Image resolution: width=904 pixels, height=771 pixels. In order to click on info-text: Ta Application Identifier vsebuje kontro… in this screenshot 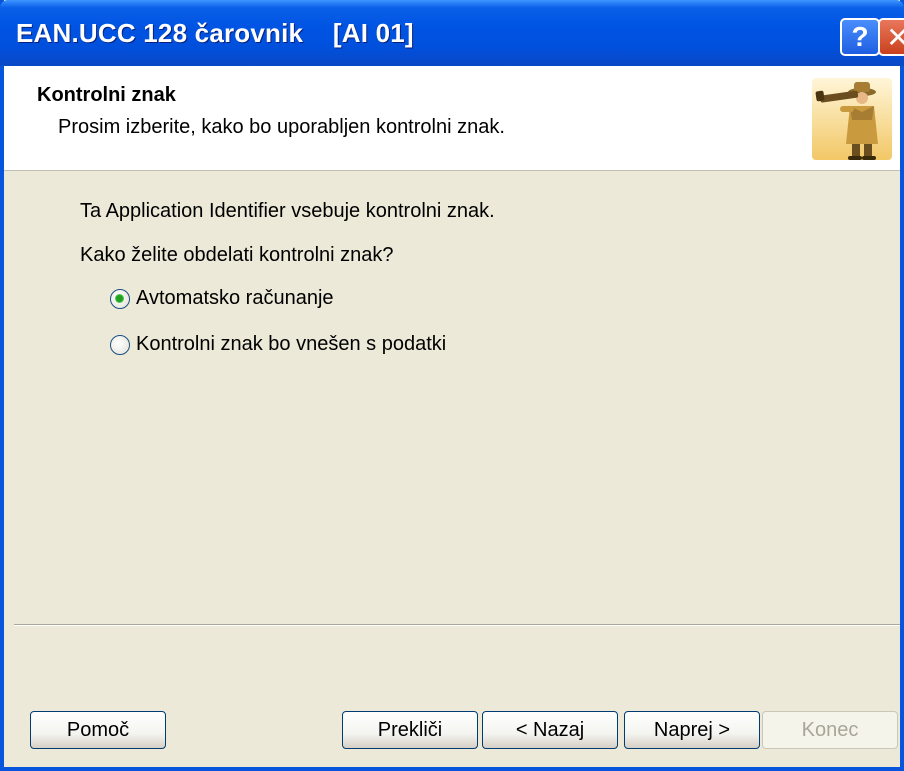, I will do `click(287, 211)`.